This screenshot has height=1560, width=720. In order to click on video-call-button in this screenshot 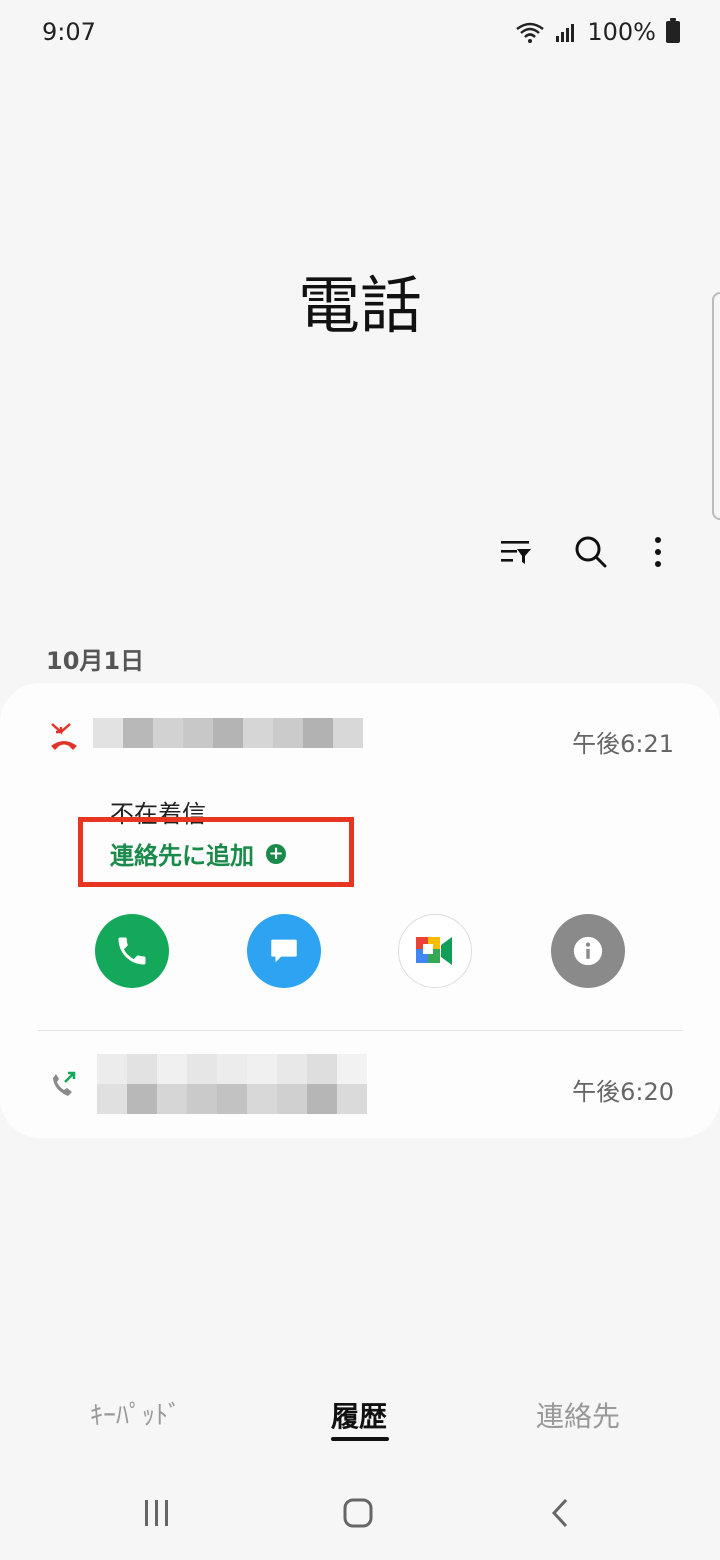, I will do `click(435, 951)`.